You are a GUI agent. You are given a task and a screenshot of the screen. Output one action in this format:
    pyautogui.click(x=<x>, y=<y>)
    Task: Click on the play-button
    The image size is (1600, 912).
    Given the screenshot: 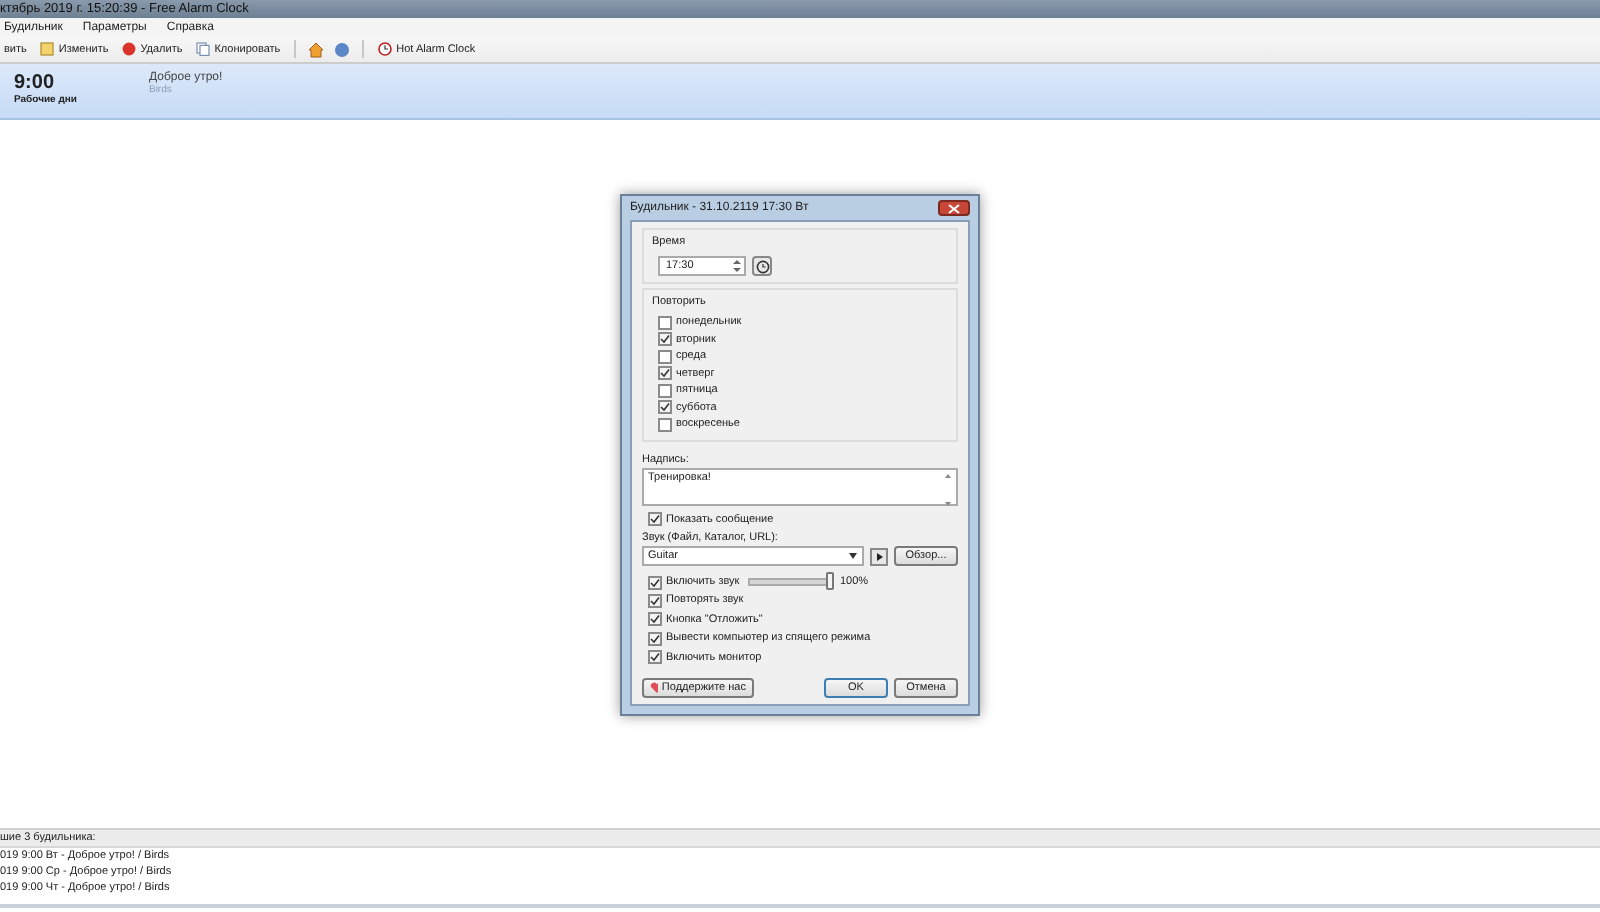 What is the action you would take?
    pyautogui.click(x=879, y=556)
    